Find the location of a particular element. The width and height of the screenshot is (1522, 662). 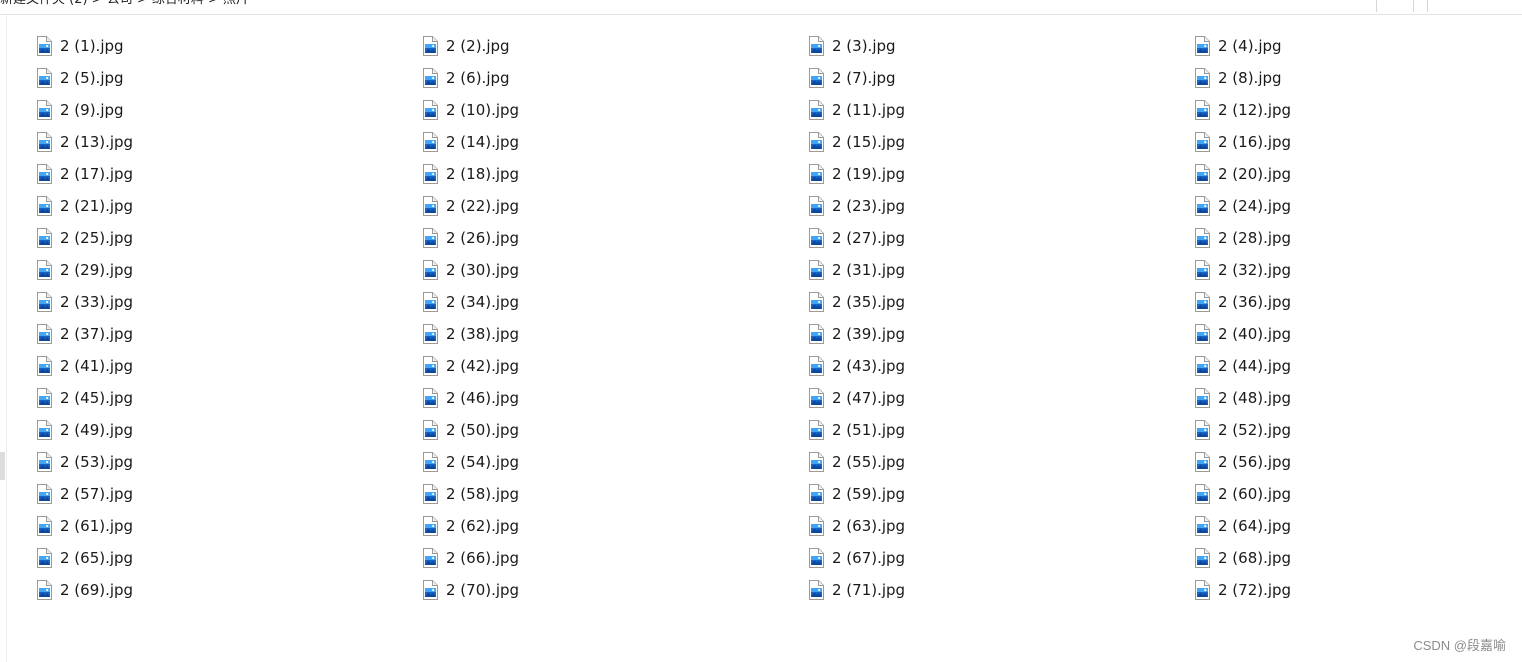

file-item: 2 (26).jpg is located at coordinates (615, 238).